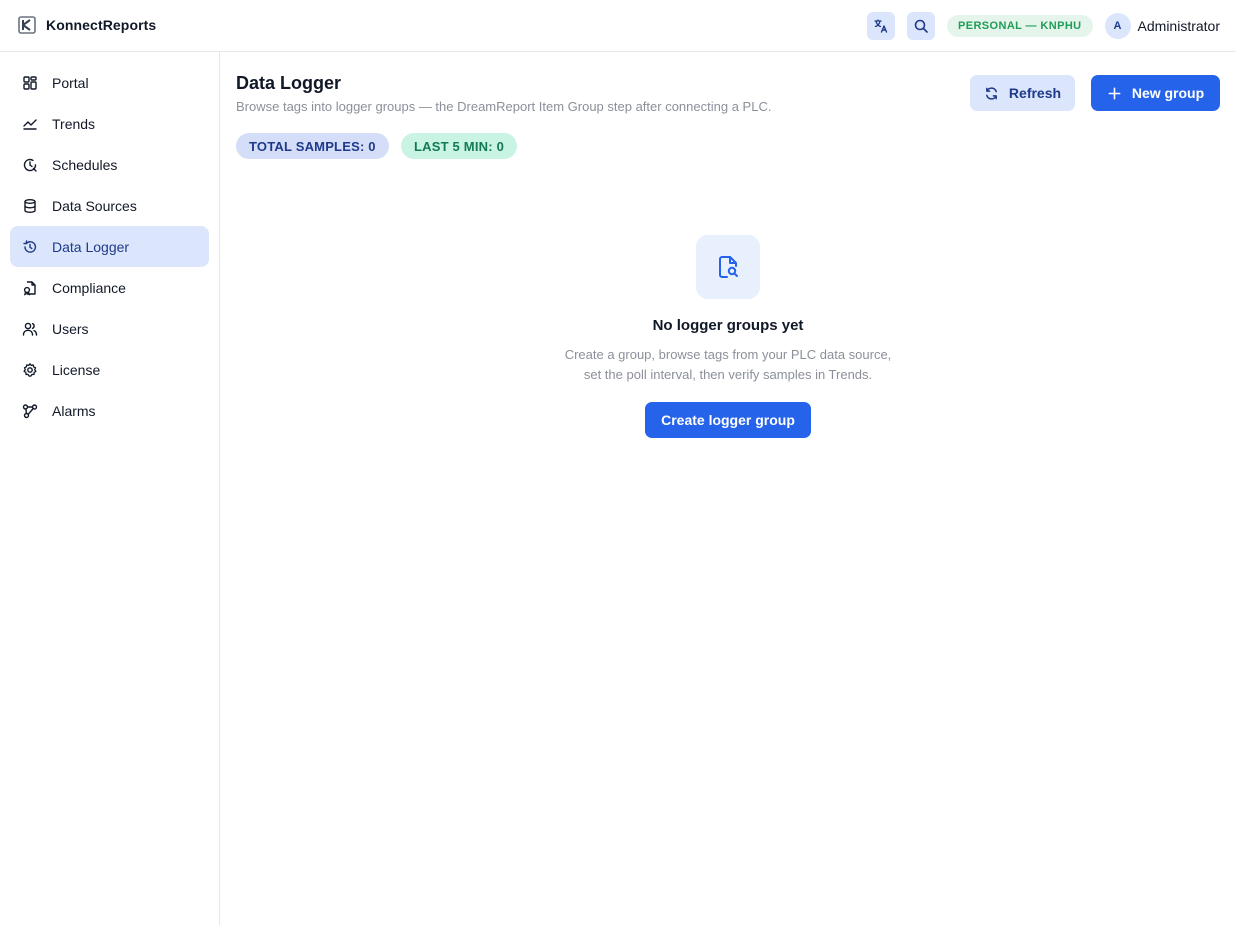  I want to click on sidebar-item-data-logger: Data Logger, so click(109, 246).